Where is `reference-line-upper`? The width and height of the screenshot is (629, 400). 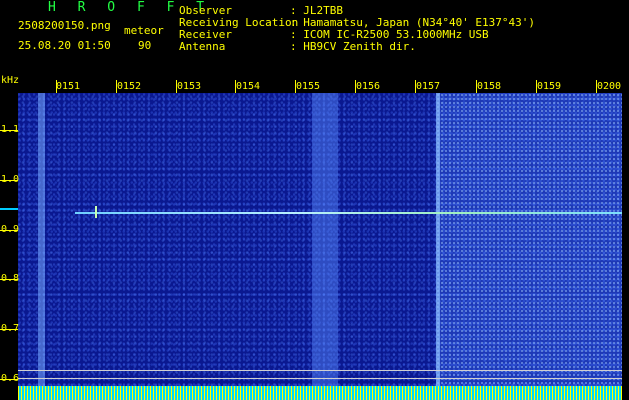
reference-line-upper is located at coordinates (320, 370).